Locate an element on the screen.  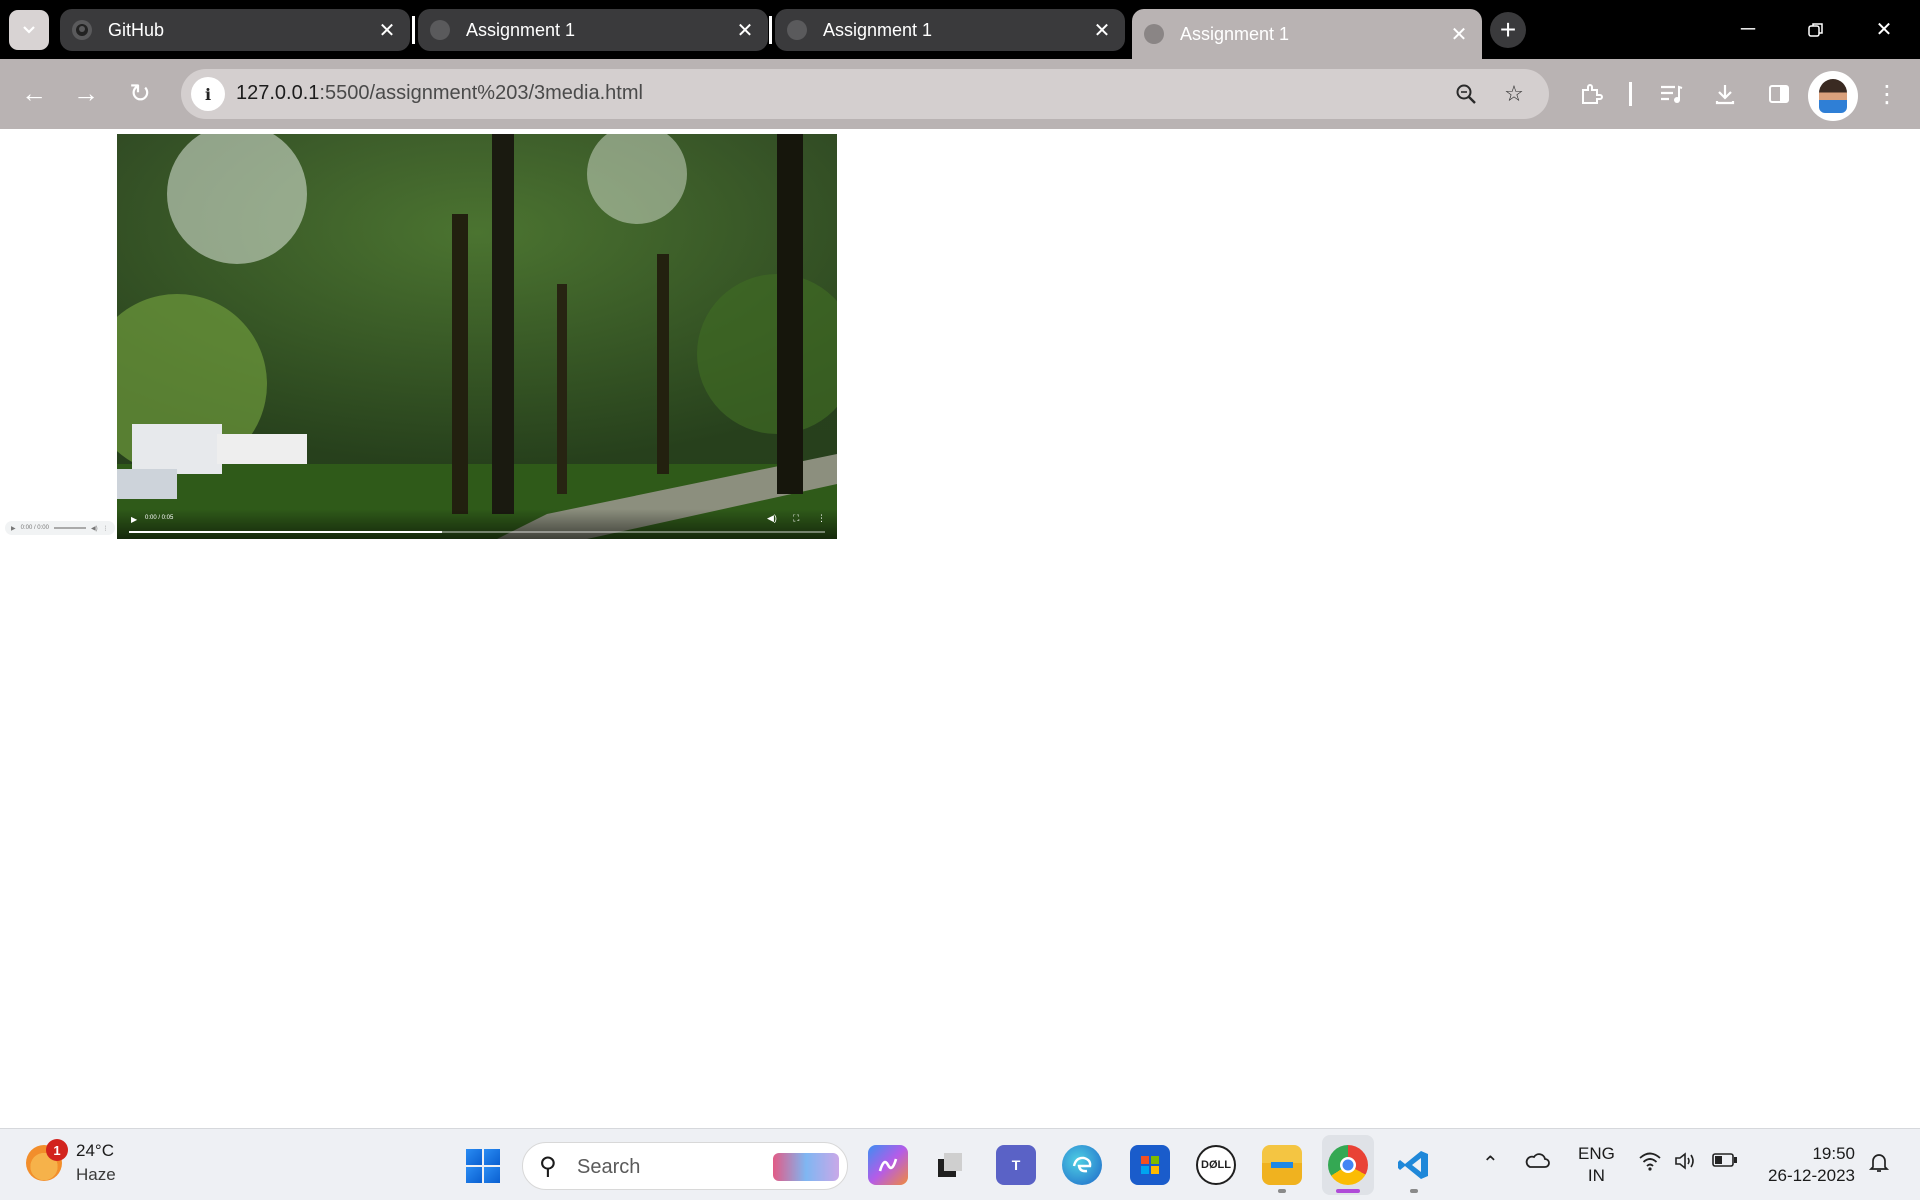
vscode-icon is located at coordinates (1414, 1165).